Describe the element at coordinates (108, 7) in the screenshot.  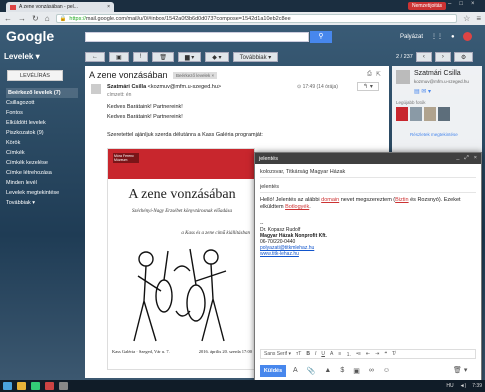
I see `tab-close-icon: ×` at that location.